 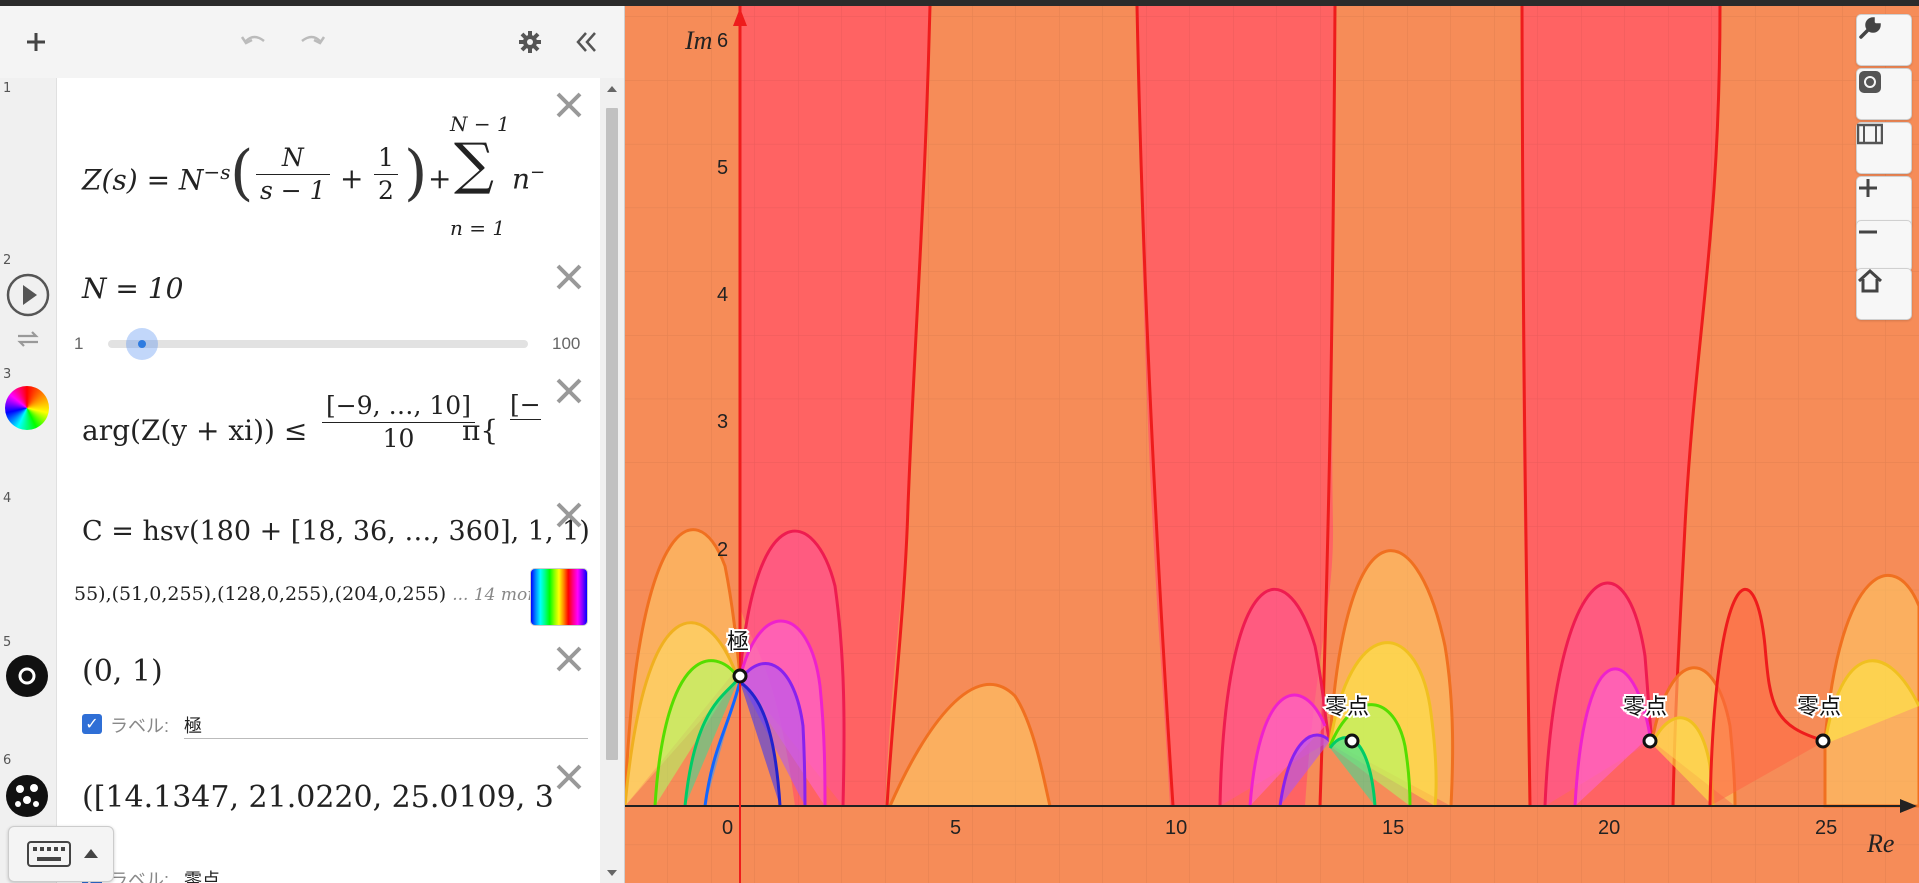 I want to click on expression-number: 5, so click(x=7, y=642).